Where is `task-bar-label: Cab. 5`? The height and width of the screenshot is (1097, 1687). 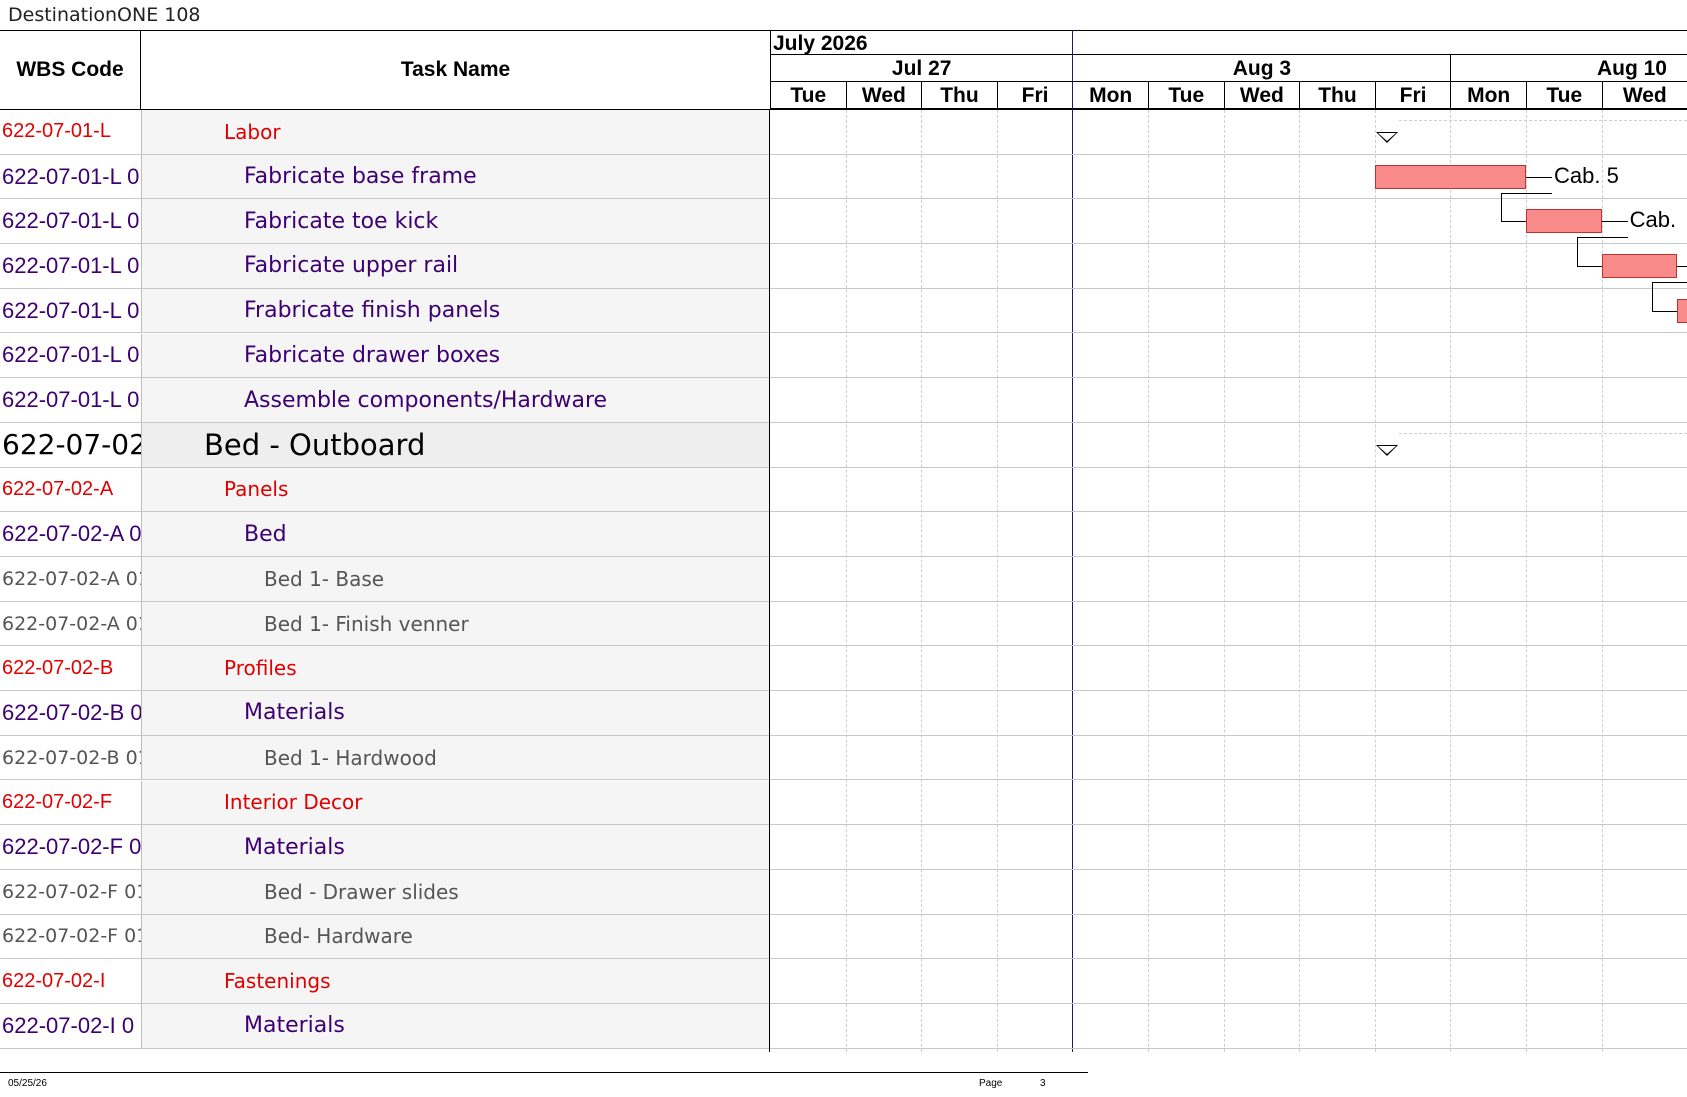
task-bar-label: Cab. 5 is located at coordinates (1586, 175).